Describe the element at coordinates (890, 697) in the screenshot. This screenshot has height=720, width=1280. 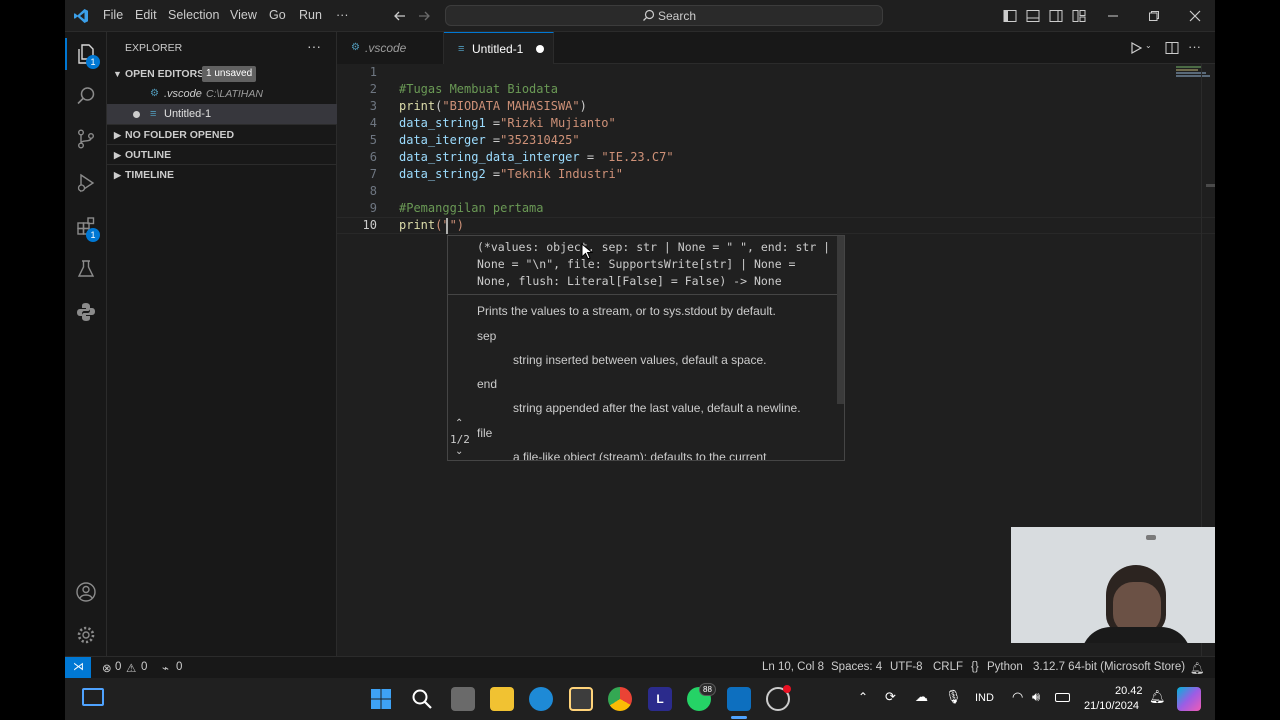
I see `sync-icon: ⟳` at that location.